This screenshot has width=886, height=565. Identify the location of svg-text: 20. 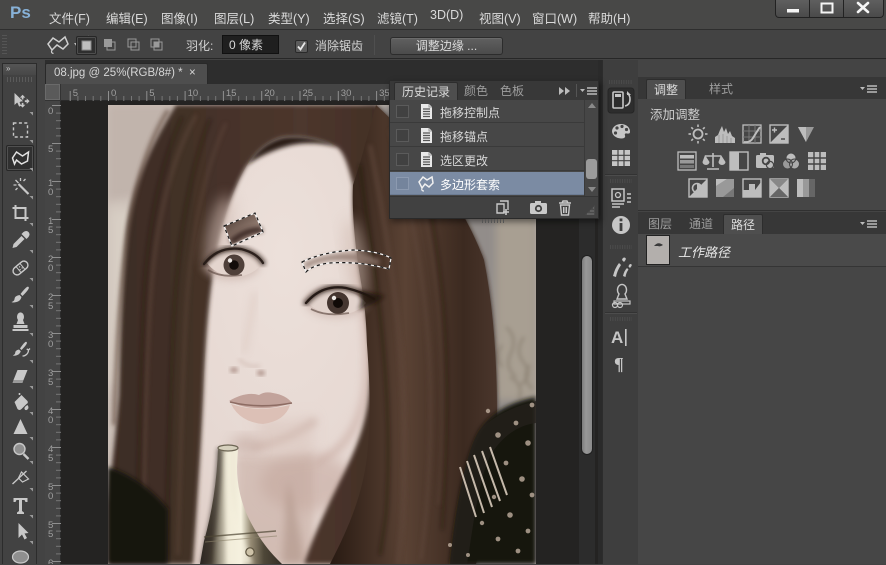
(50, 264).